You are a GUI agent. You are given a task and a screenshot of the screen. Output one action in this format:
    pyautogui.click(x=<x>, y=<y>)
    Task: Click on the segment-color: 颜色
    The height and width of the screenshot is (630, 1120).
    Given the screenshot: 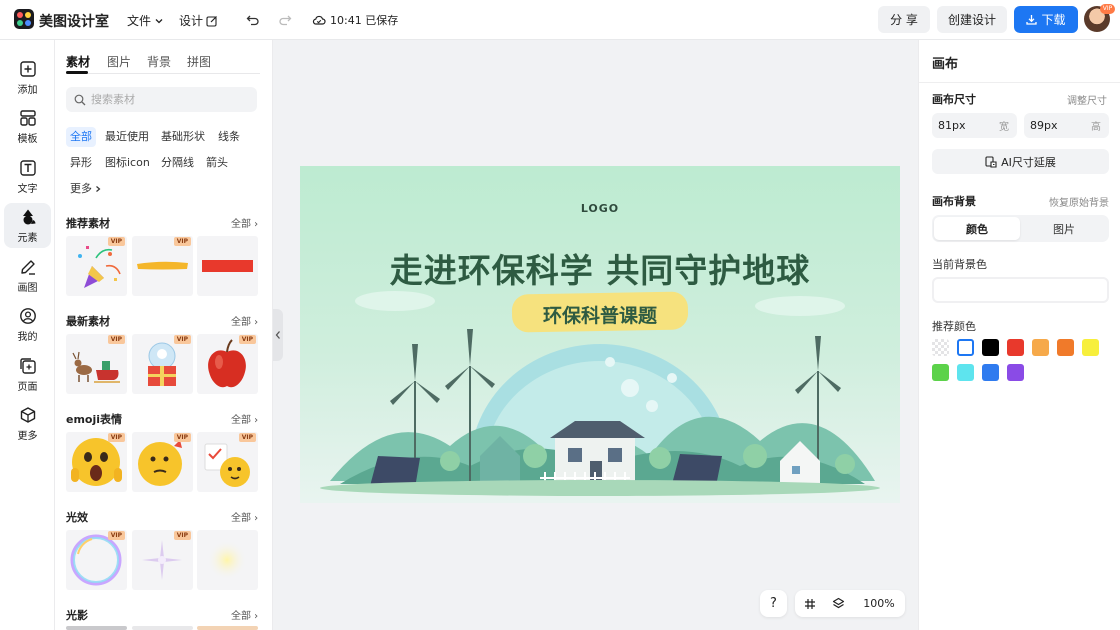 What is the action you would take?
    pyautogui.click(x=977, y=228)
    